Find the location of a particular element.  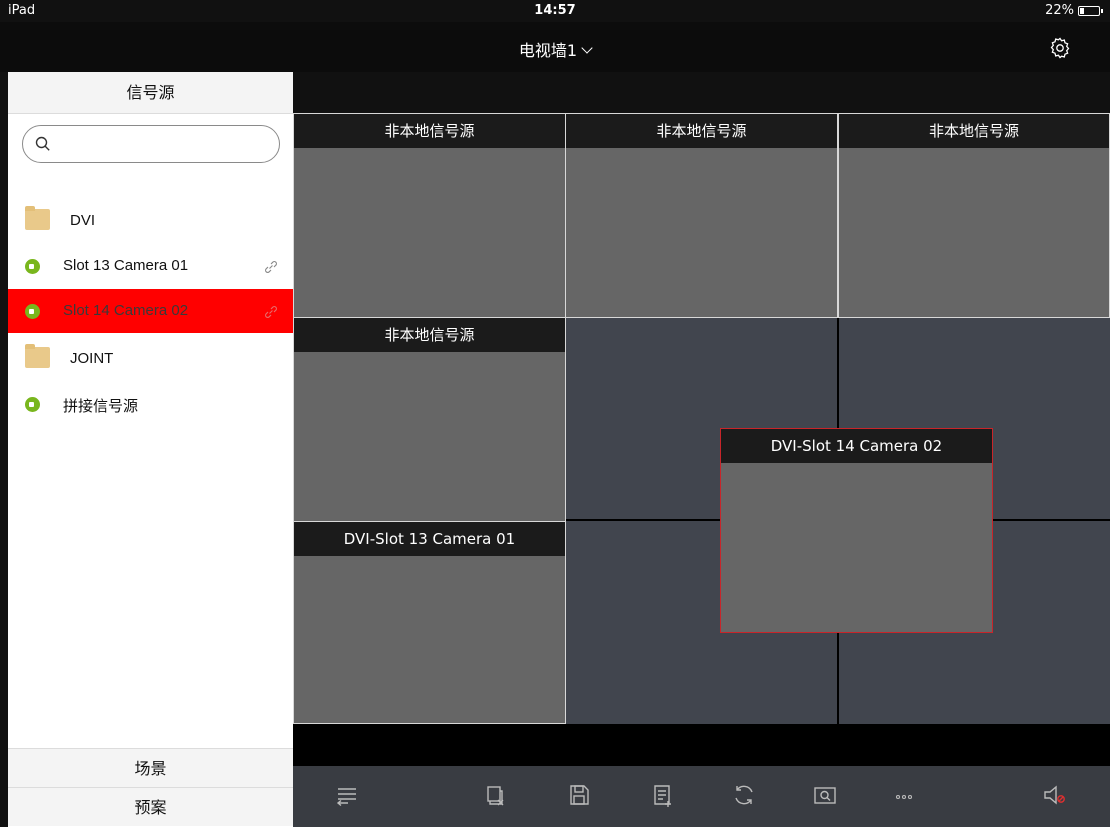

bottom-toolbar is located at coordinates (701, 796).